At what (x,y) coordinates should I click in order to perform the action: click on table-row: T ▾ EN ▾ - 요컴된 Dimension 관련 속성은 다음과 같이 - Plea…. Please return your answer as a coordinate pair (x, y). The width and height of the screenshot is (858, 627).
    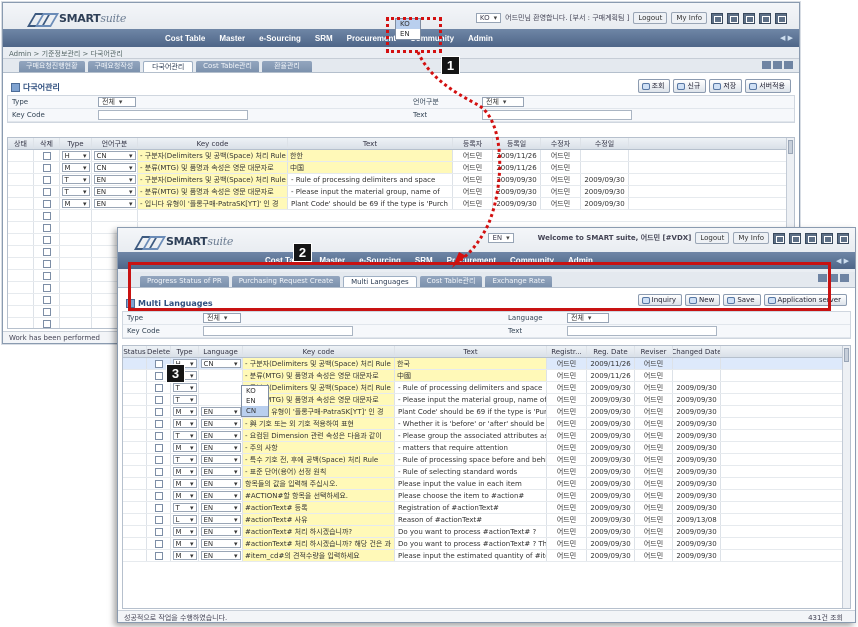
    Looking at the image, I should click on (486, 436).